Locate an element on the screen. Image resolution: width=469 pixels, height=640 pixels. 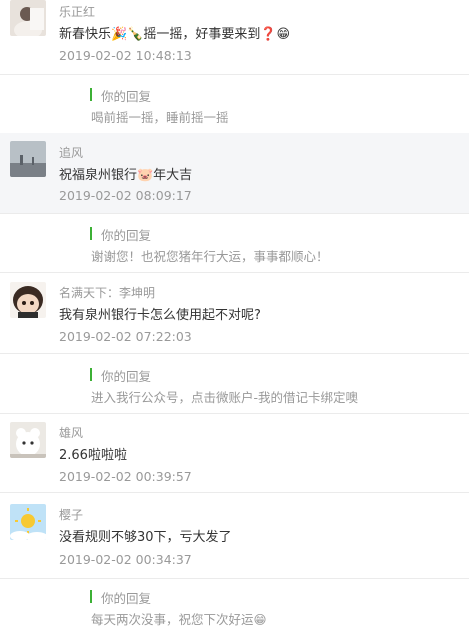
comment-time: 2019-02-02 00:34:37 is located at coordinates (125, 559).